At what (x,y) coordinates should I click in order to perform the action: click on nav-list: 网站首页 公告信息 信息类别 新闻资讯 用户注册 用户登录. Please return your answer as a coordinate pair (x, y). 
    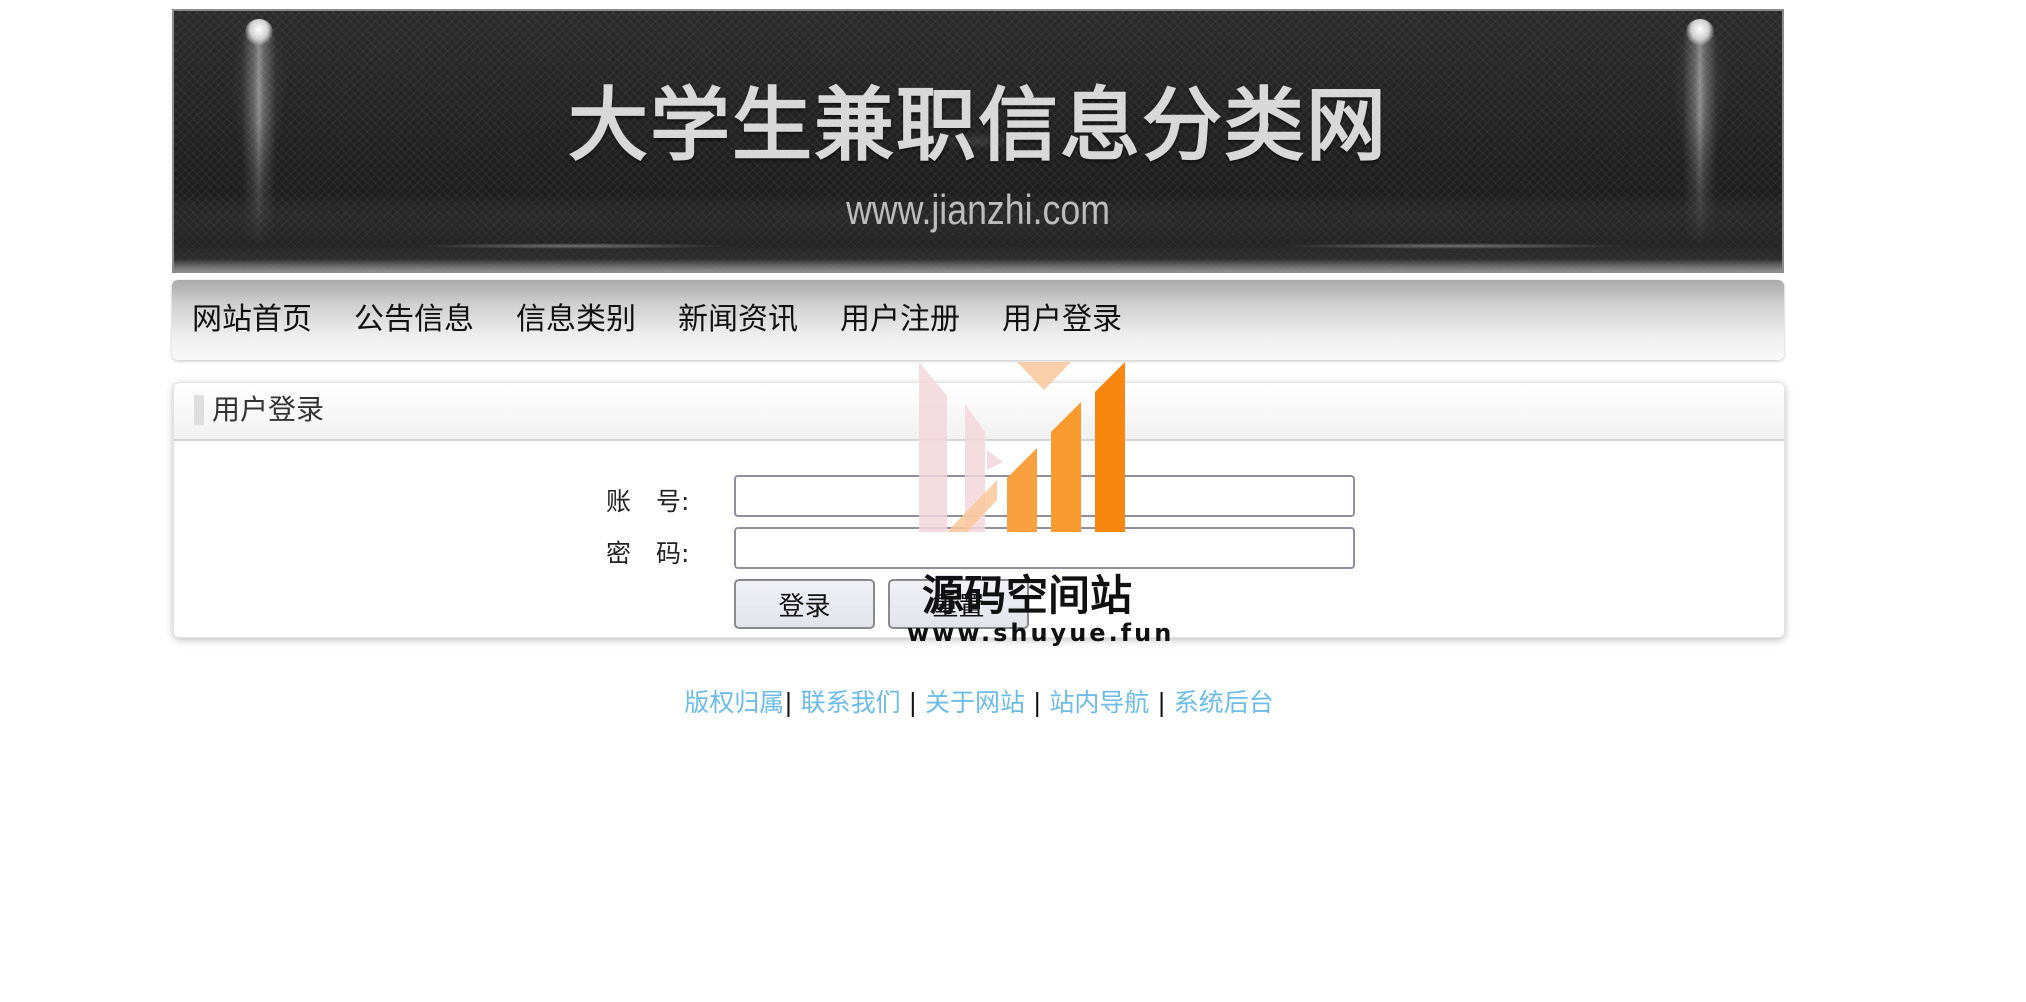
    Looking at the image, I should click on (678, 320).